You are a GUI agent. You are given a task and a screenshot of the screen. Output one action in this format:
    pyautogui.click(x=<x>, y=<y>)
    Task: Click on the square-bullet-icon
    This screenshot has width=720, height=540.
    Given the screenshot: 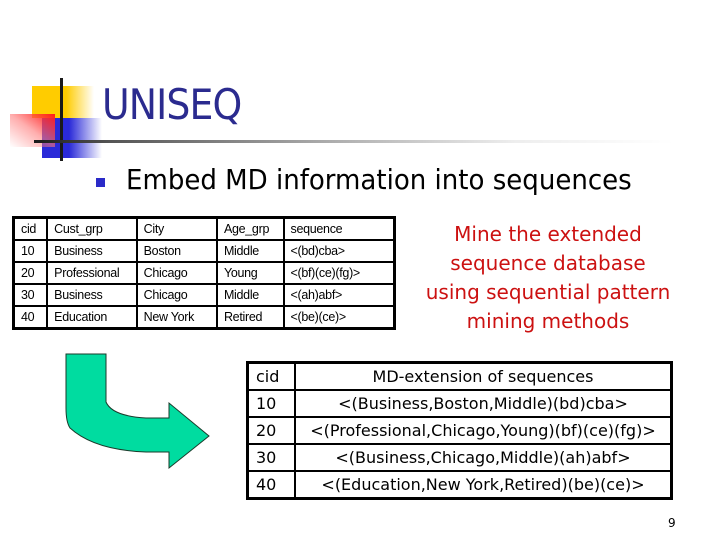 What is the action you would take?
    pyautogui.click(x=100, y=182)
    